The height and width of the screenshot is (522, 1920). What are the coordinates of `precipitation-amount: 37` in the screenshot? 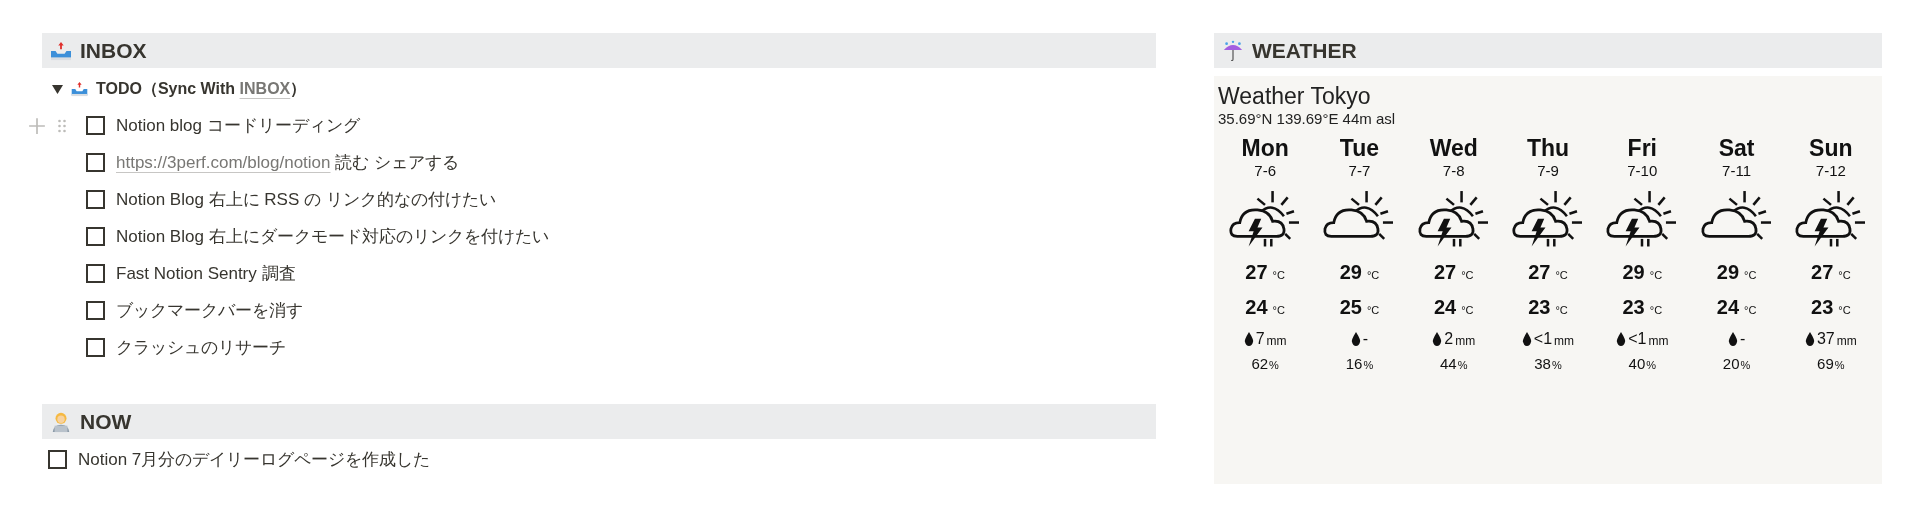 It's located at (1825, 339).